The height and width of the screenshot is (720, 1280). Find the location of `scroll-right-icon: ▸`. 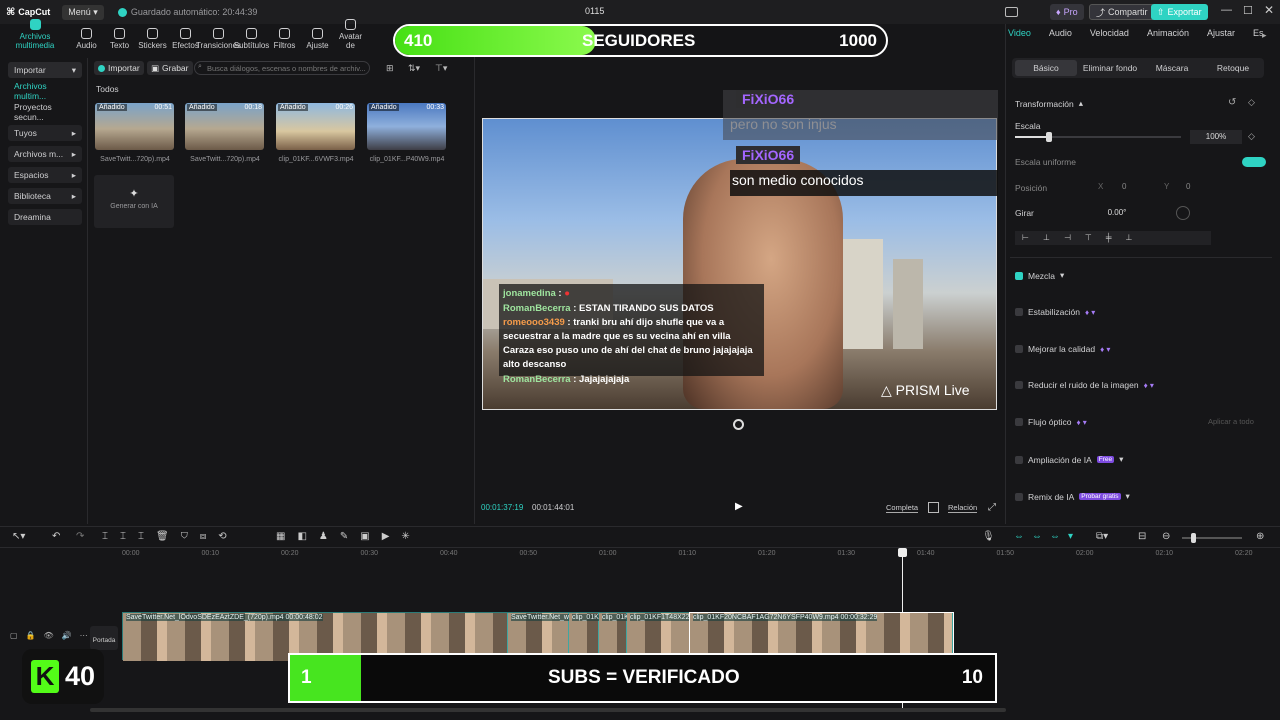

scroll-right-icon: ▸ is located at coordinates (1264, 35).